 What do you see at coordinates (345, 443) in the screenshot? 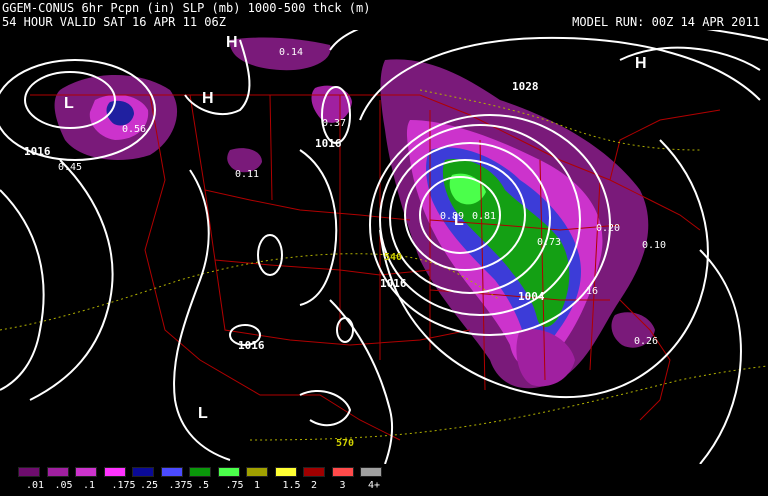
I see `thickness-label: 570` at bounding box center [345, 443].